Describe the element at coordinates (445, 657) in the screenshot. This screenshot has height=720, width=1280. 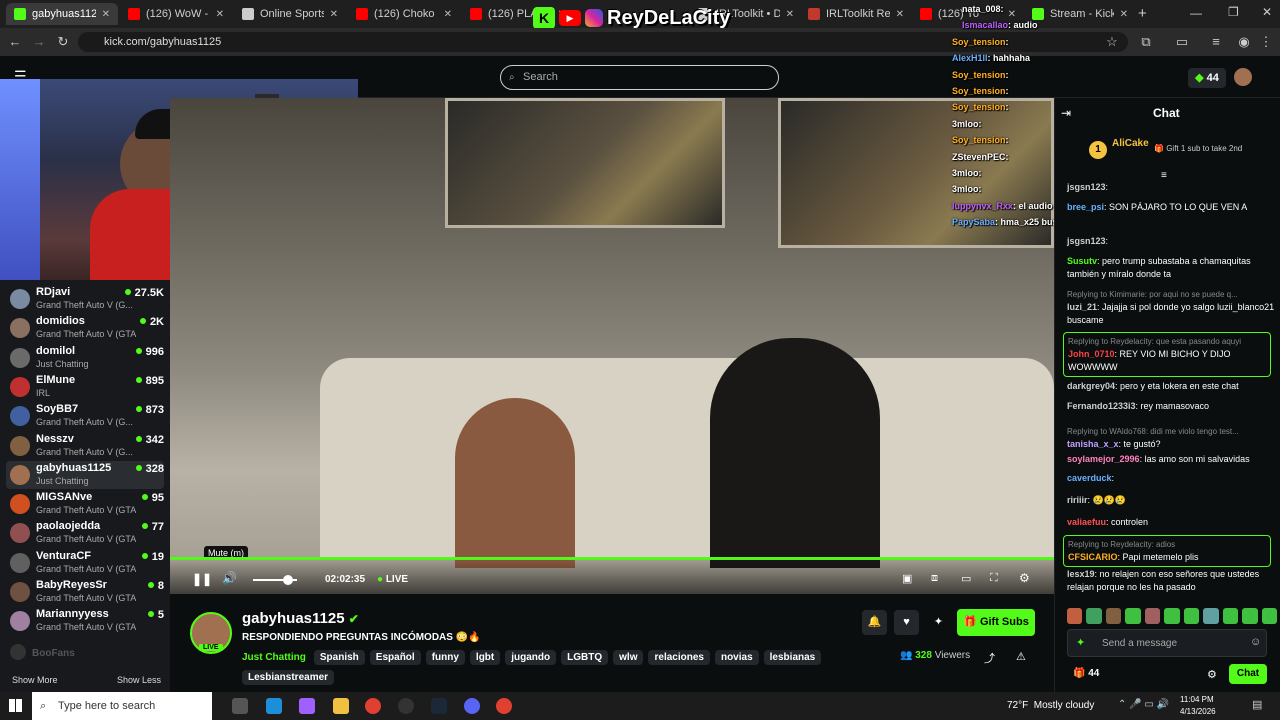
I see `stream-tag: funny` at that location.